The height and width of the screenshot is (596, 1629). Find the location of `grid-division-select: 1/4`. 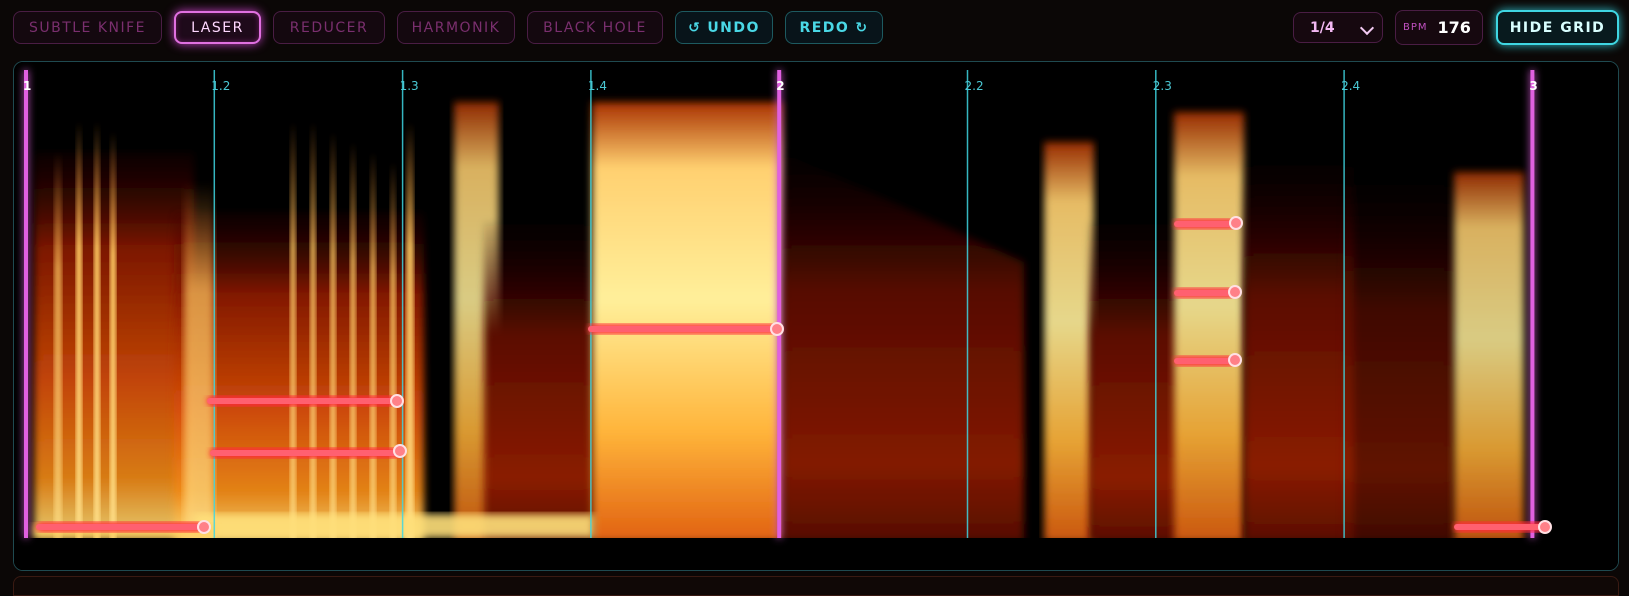

grid-division-select: 1/4 is located at coordinates (1338, 27).